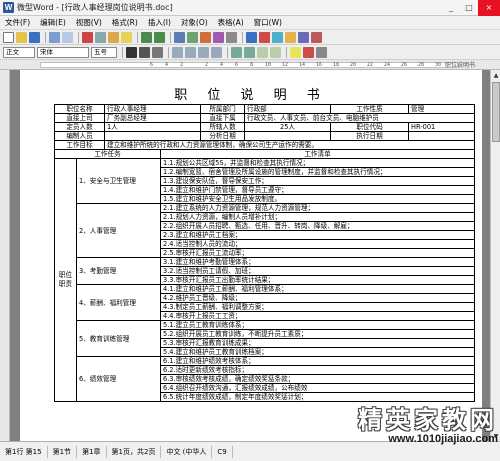  What do you see at coordinates (237, 65) in the screenshot?
I see `ruler-mark: 6` at bounding box center [237, 65].